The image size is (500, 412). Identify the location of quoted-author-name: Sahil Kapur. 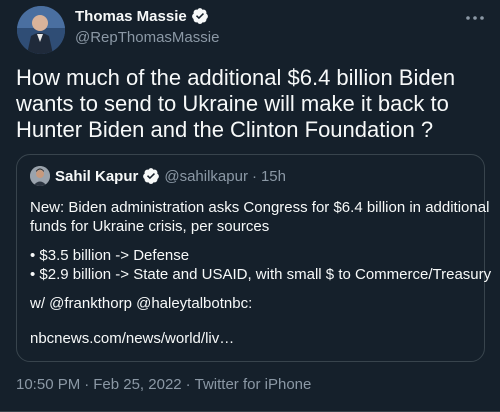
(97, 176).